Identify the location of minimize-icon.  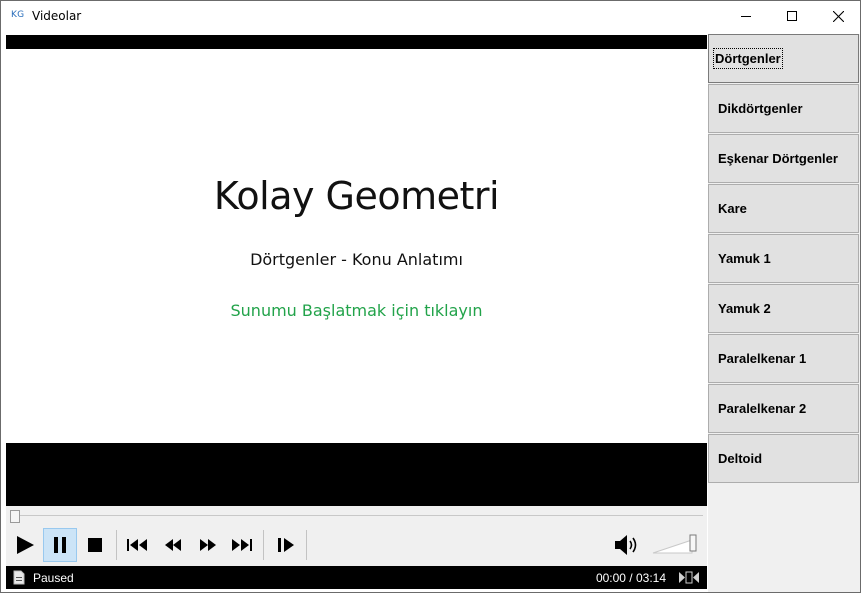
(746, 16).